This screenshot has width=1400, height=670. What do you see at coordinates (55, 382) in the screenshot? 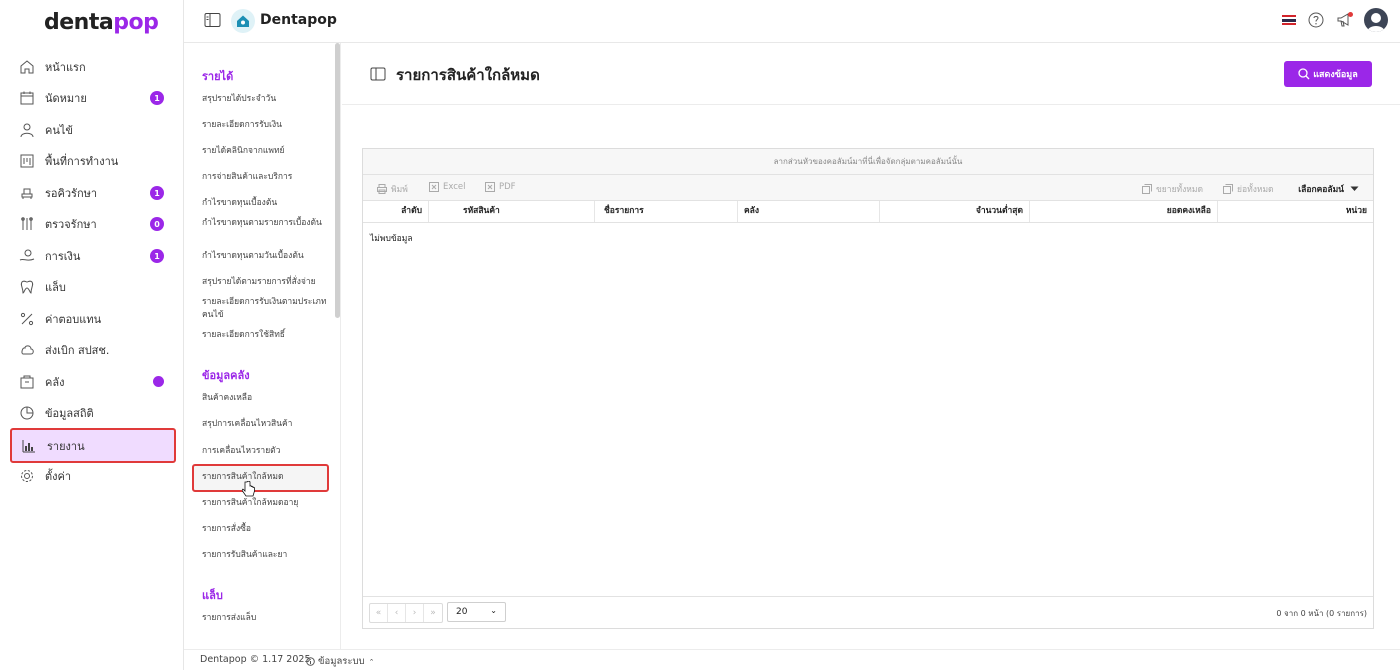
I see `sidebar-item-label: คลัง` at bounding box center [55, 382].